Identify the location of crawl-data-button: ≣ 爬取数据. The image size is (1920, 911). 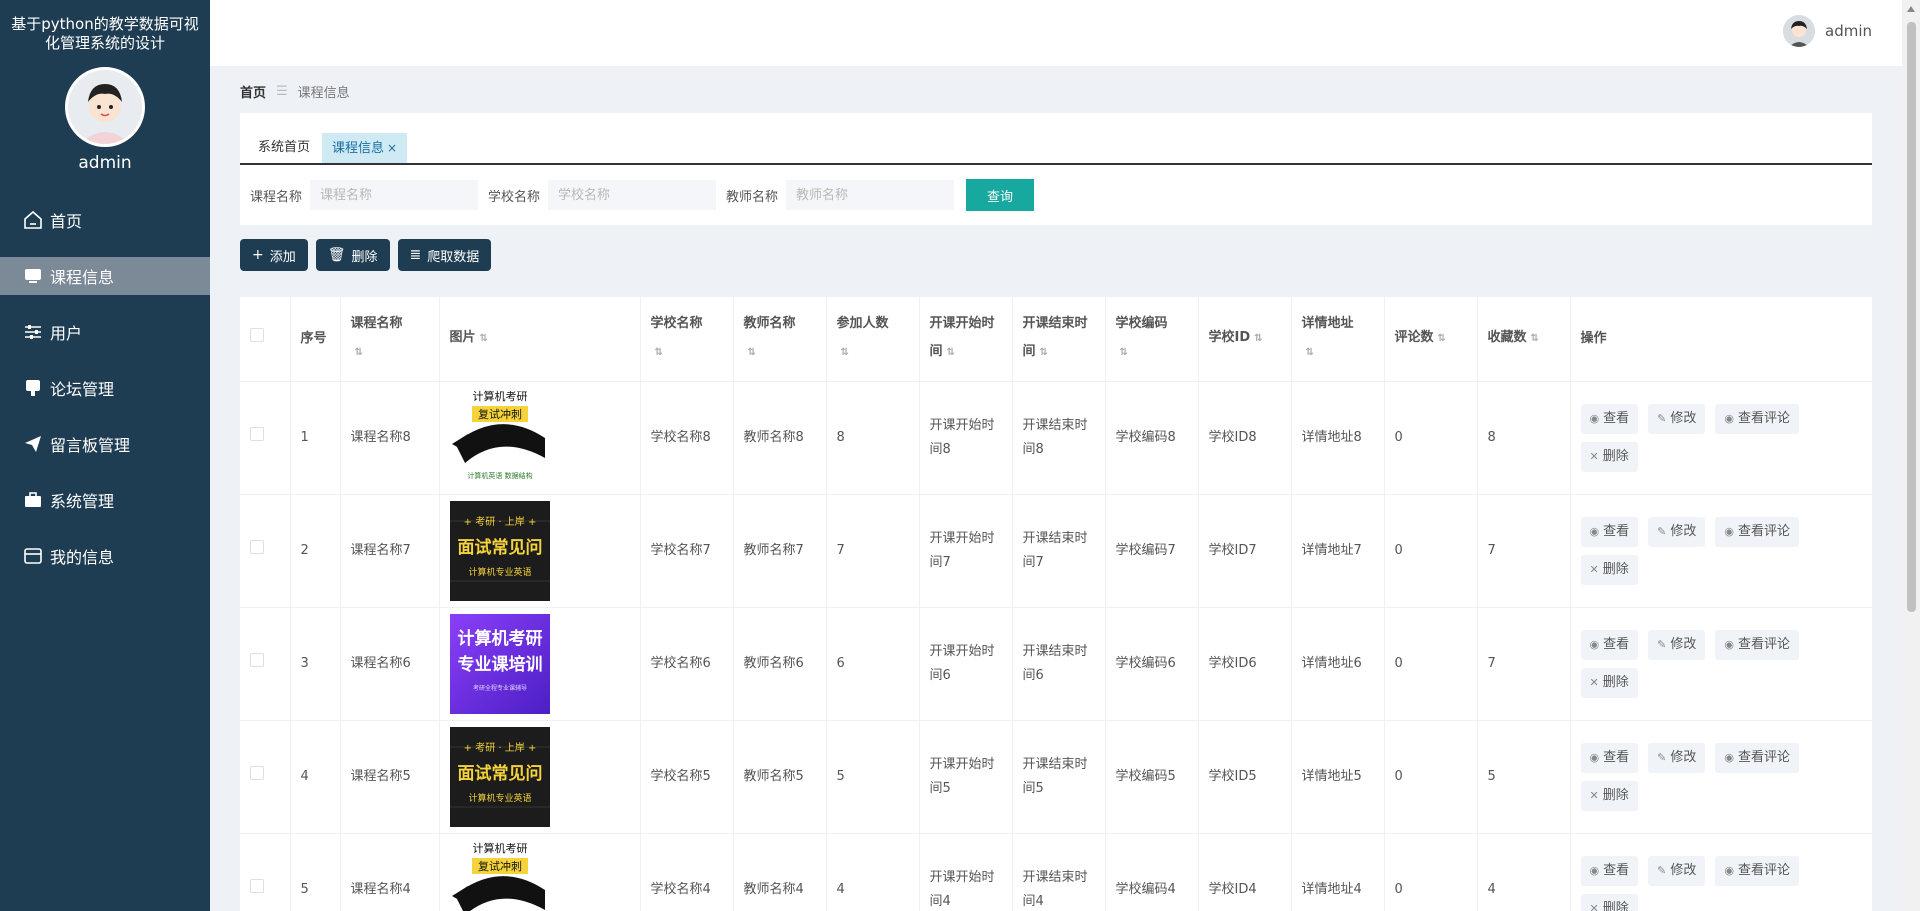
(444, 255).